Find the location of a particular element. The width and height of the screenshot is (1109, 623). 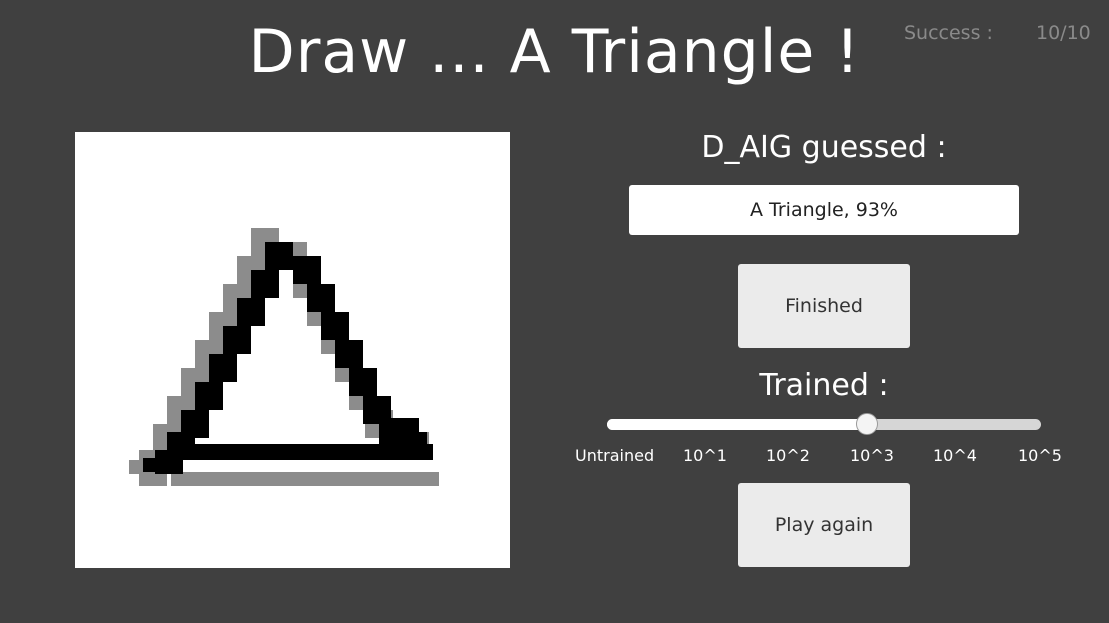

guess-result-text: A Triangle, 93% is located at coordinates (824, 210).